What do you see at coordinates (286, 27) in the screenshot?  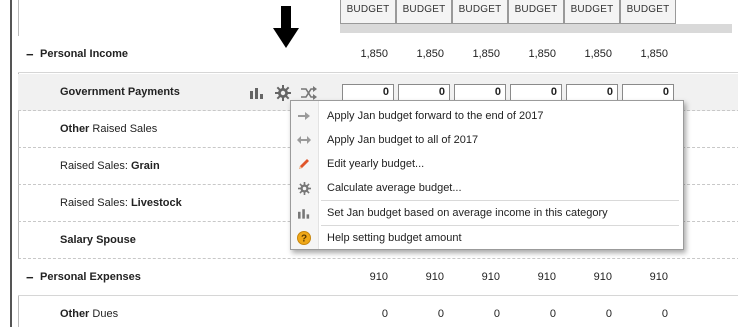 I see `down-arrow-icon` at bounding box center [286, 27].